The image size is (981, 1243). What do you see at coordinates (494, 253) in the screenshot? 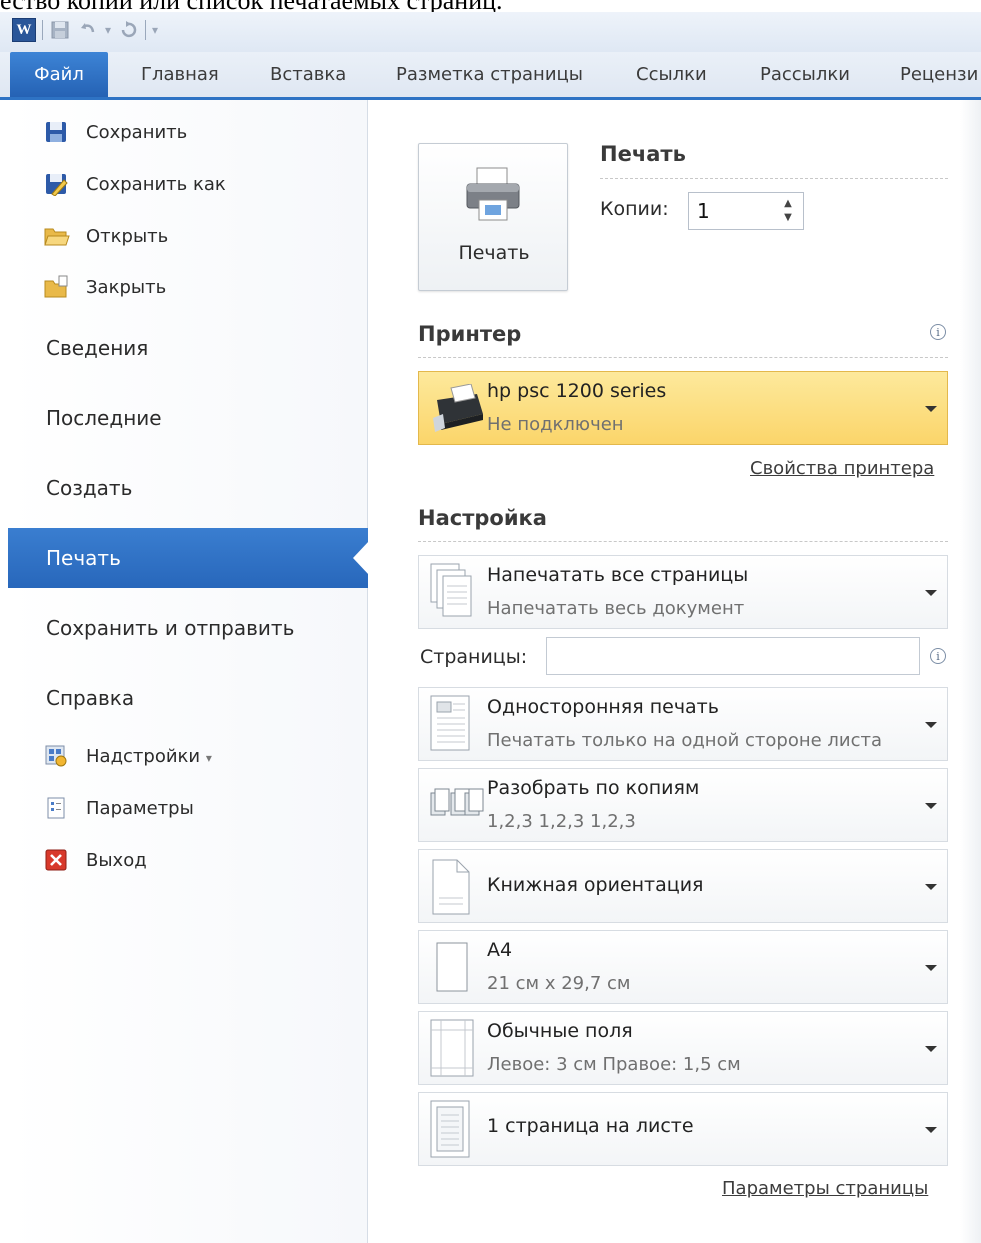
I see `print-button-label: Печать` at bounding box center [494, 253].